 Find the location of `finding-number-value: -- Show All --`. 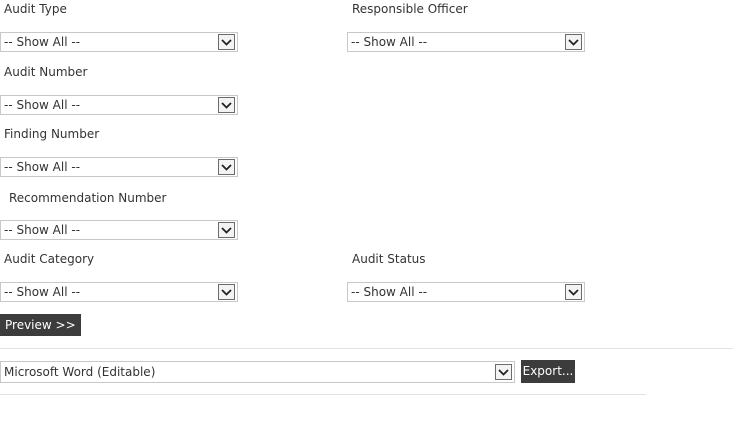

finding-number-value: -- Show All -- is located at coordinates (42, 167).